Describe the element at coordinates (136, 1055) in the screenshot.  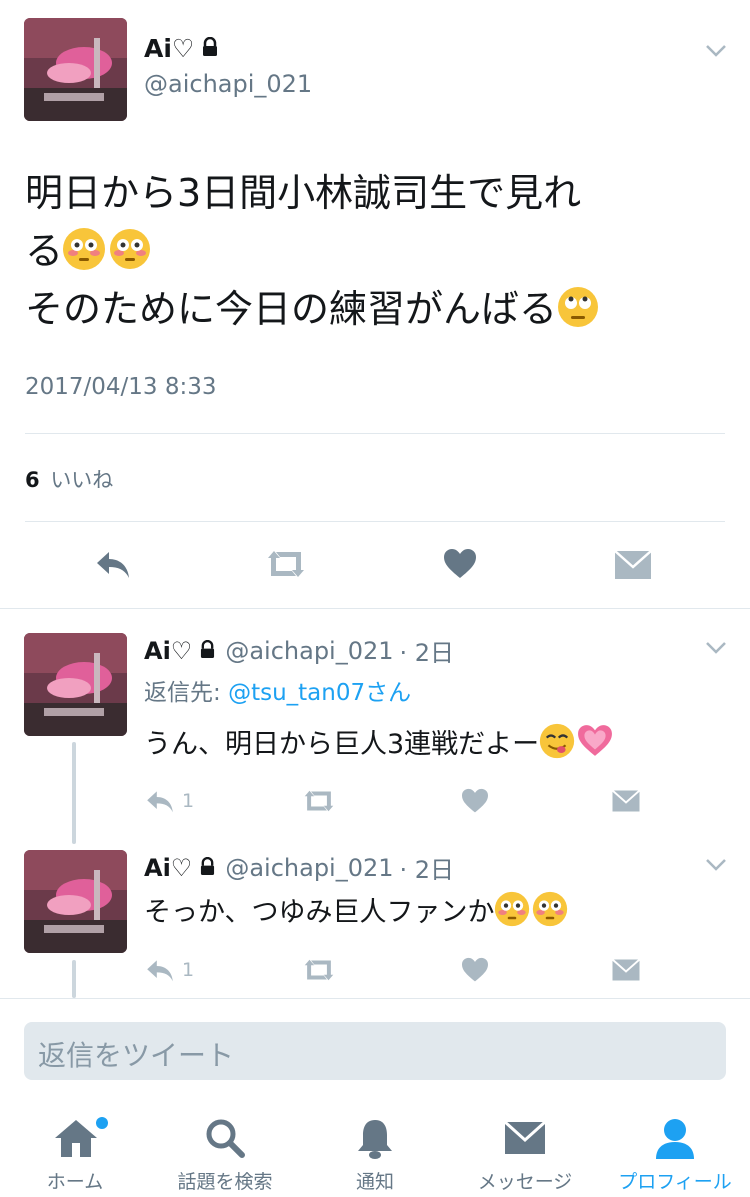
I see `reply-input-placeholder: 返信をツイート` at that location.